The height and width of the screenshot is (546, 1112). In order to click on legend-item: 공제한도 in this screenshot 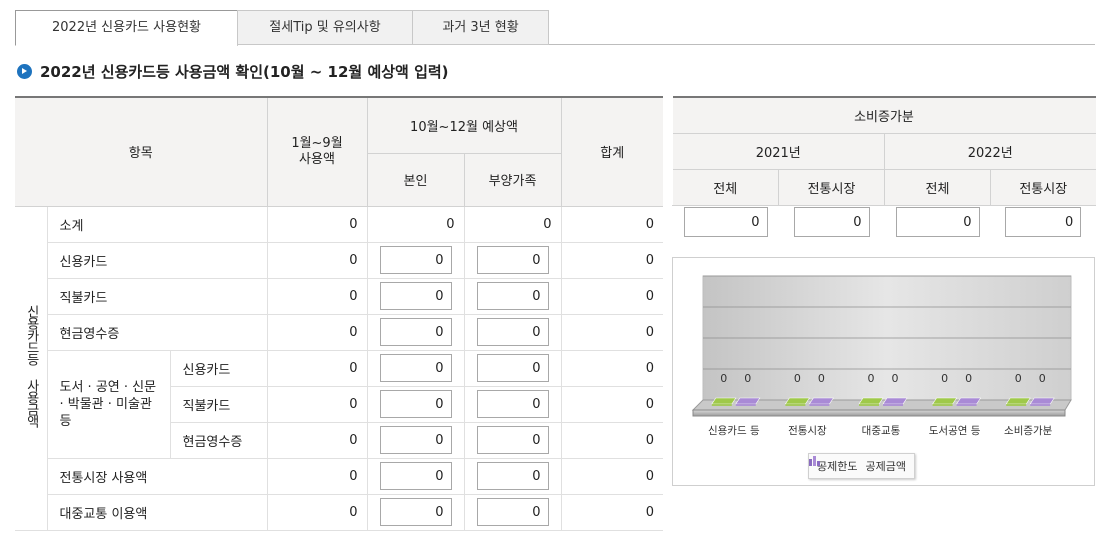, I will do `click(833, 465)`.